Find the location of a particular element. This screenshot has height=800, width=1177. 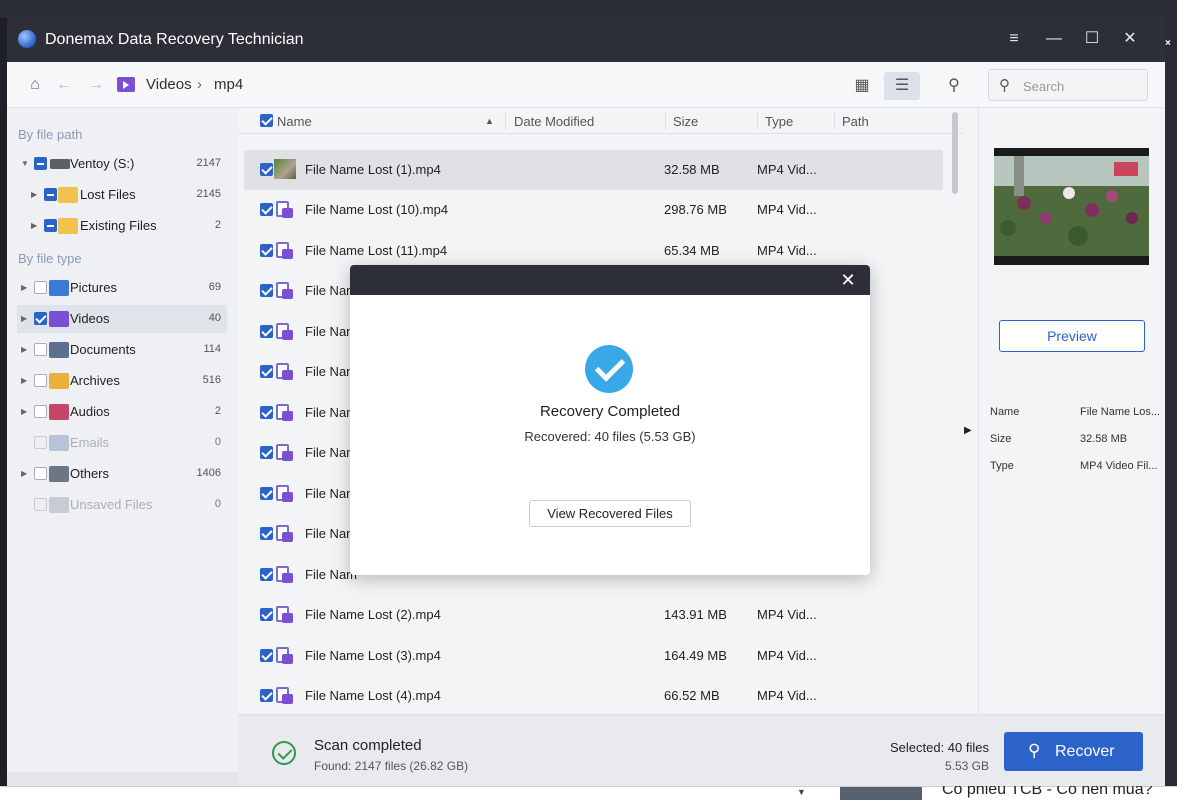

tree-label: Documents is located at coordinates (103, 349).